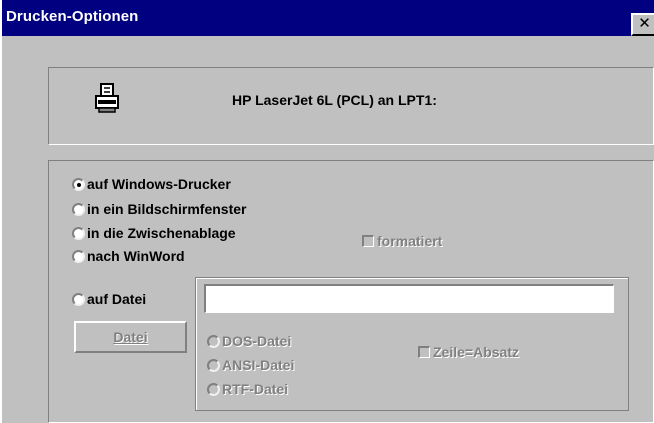  I want to click on datei-button: Datei, so click(130, 337).